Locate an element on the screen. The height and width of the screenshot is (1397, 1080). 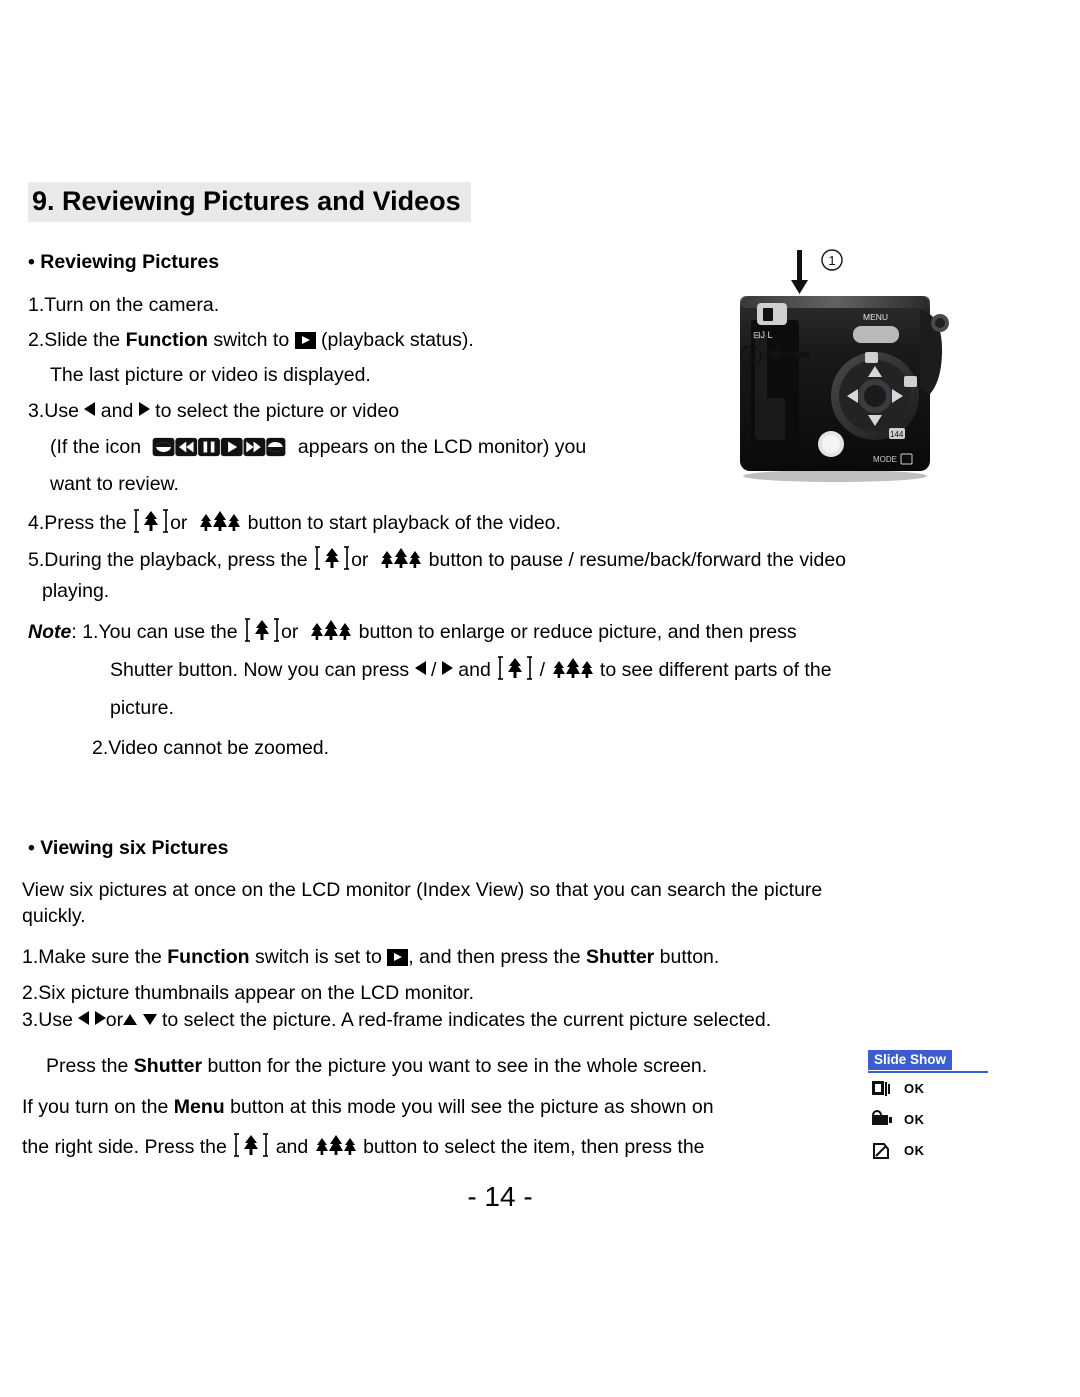
step4-text-c: button to start playback of the video. is located at coordinates (401, 523).